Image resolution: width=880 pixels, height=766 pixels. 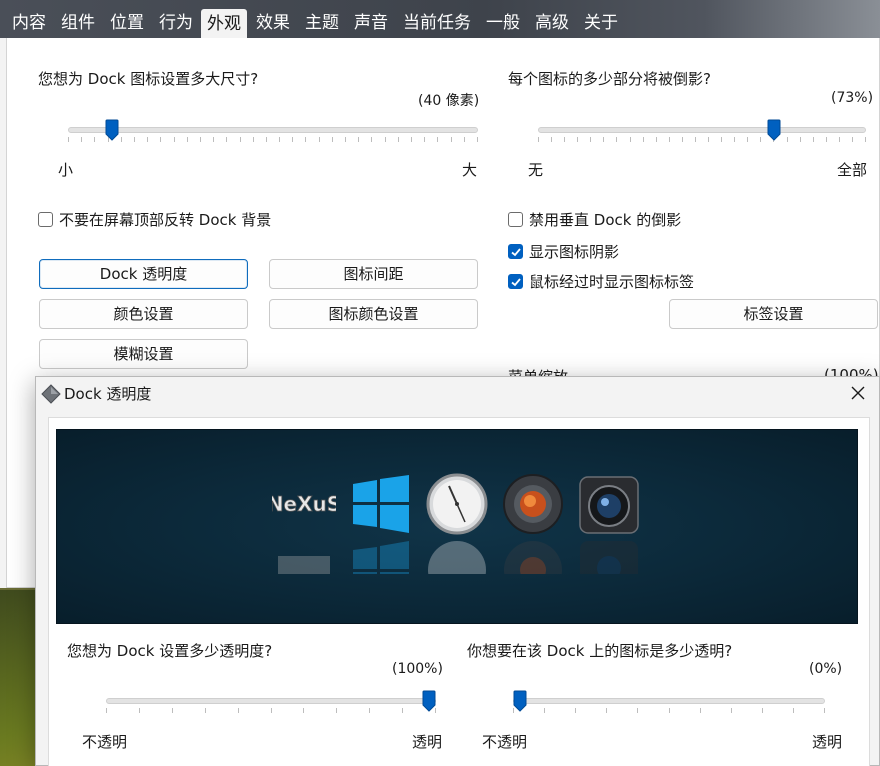 I want to click on tab-bar: 内容 组件 位置 行为 外观 效果 主题 声音 当前任务 一般 高级 关于, so click(x=440, y=19).